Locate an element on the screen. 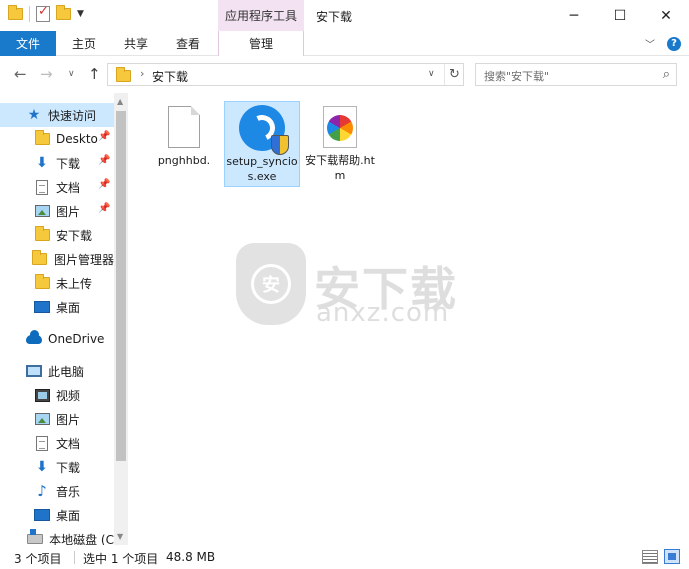 This screenshot has height=569, width=689. nav-downloads-pinned: ⬇ 下载 📌 is located at coordinates (57, 163).